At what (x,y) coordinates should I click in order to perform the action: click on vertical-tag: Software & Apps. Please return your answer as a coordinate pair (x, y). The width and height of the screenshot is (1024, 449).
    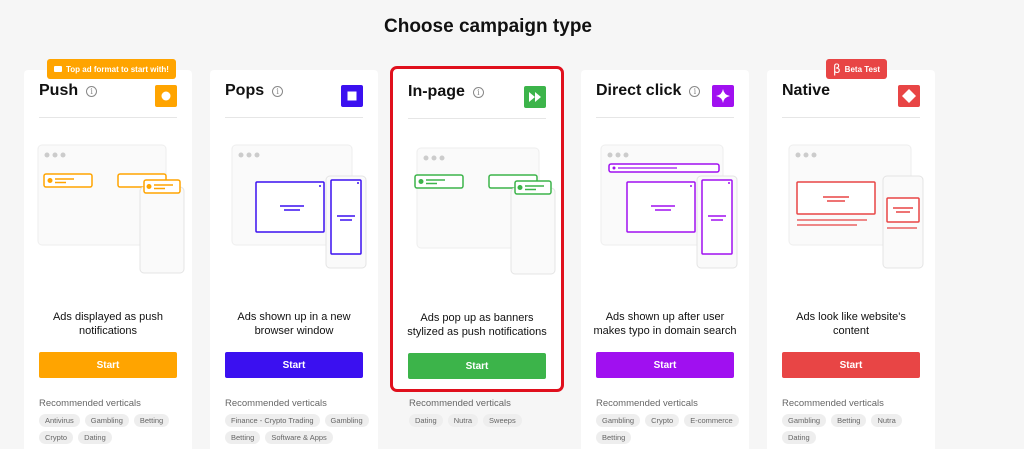
    Looking at the image, I should click on (299, 437).